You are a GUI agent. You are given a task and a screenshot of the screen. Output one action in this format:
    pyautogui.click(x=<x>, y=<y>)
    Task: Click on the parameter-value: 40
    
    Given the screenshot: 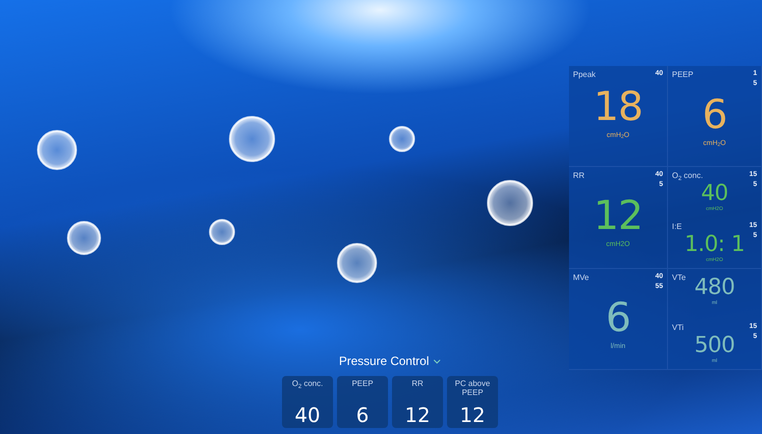 What is the action you would take?
    pyautogui.click(x=714, y=194)
    